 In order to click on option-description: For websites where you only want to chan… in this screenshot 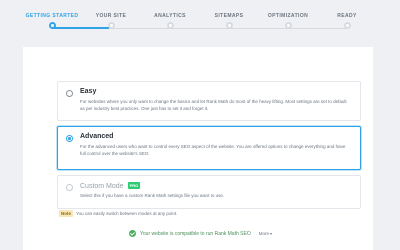, I will do `click(213, 105)`.